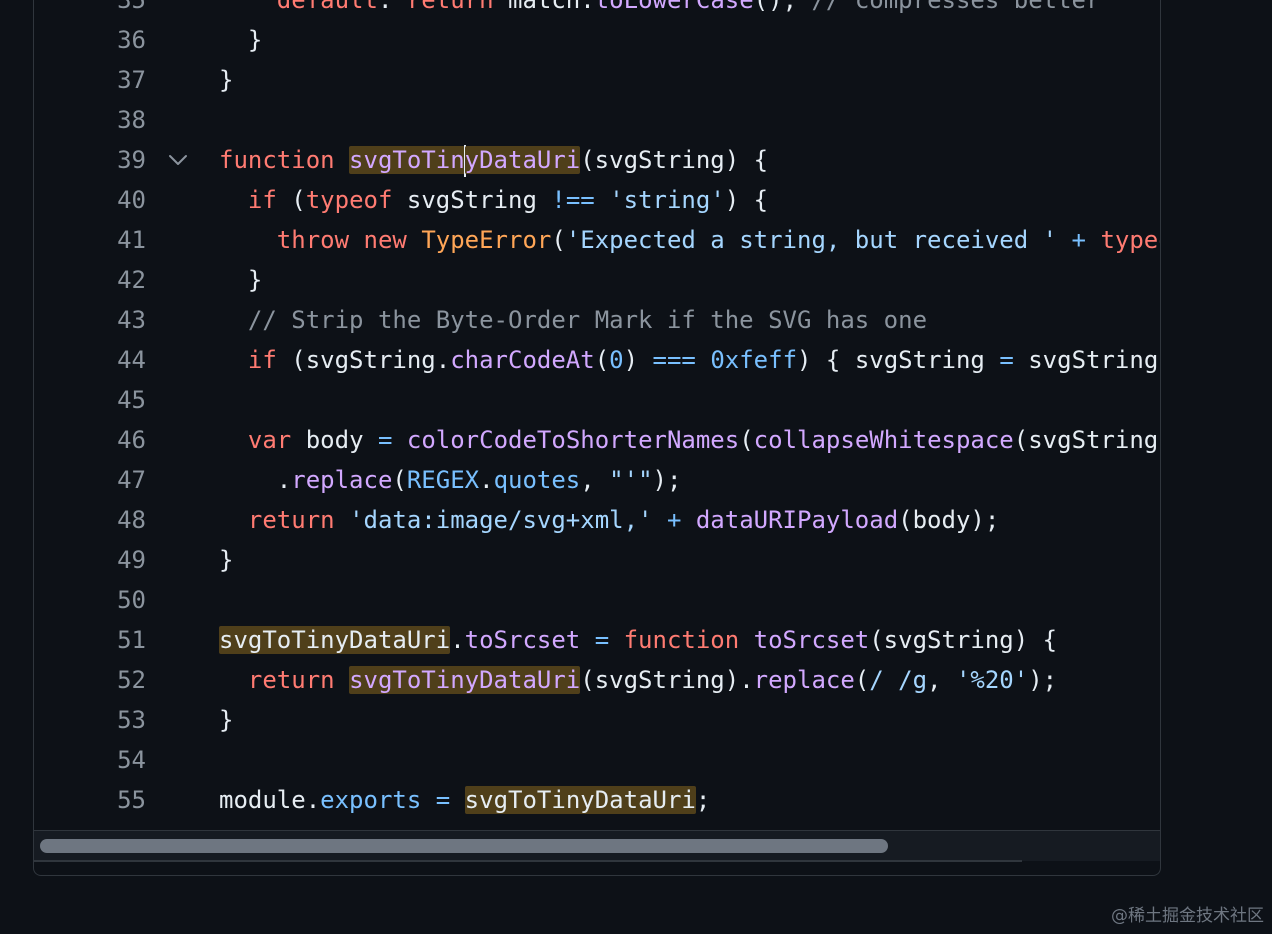 The width and height of the screenshot is (1272, 934). Describe the element at coordinates (90, 760) in the screenshot. I see `line-number: 54` at that location.